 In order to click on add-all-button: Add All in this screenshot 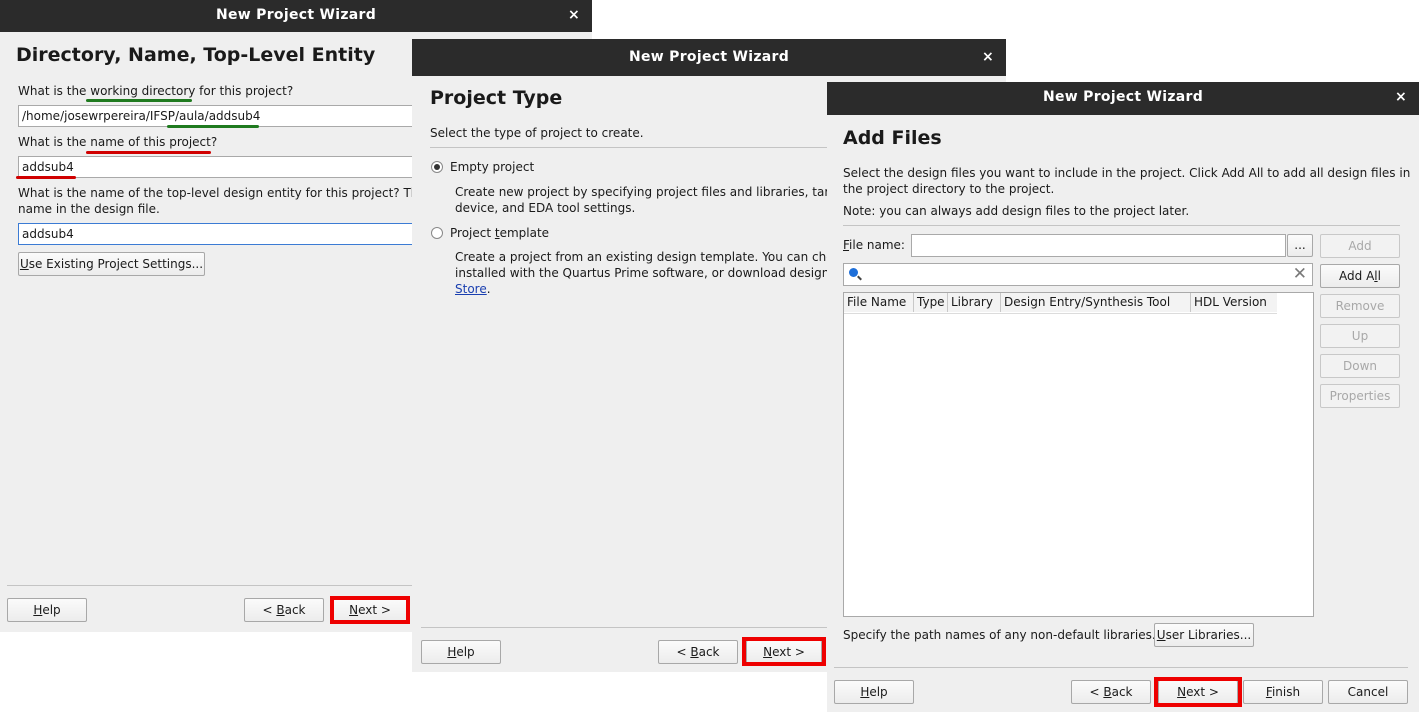, I will do `click(1360, 276)`.